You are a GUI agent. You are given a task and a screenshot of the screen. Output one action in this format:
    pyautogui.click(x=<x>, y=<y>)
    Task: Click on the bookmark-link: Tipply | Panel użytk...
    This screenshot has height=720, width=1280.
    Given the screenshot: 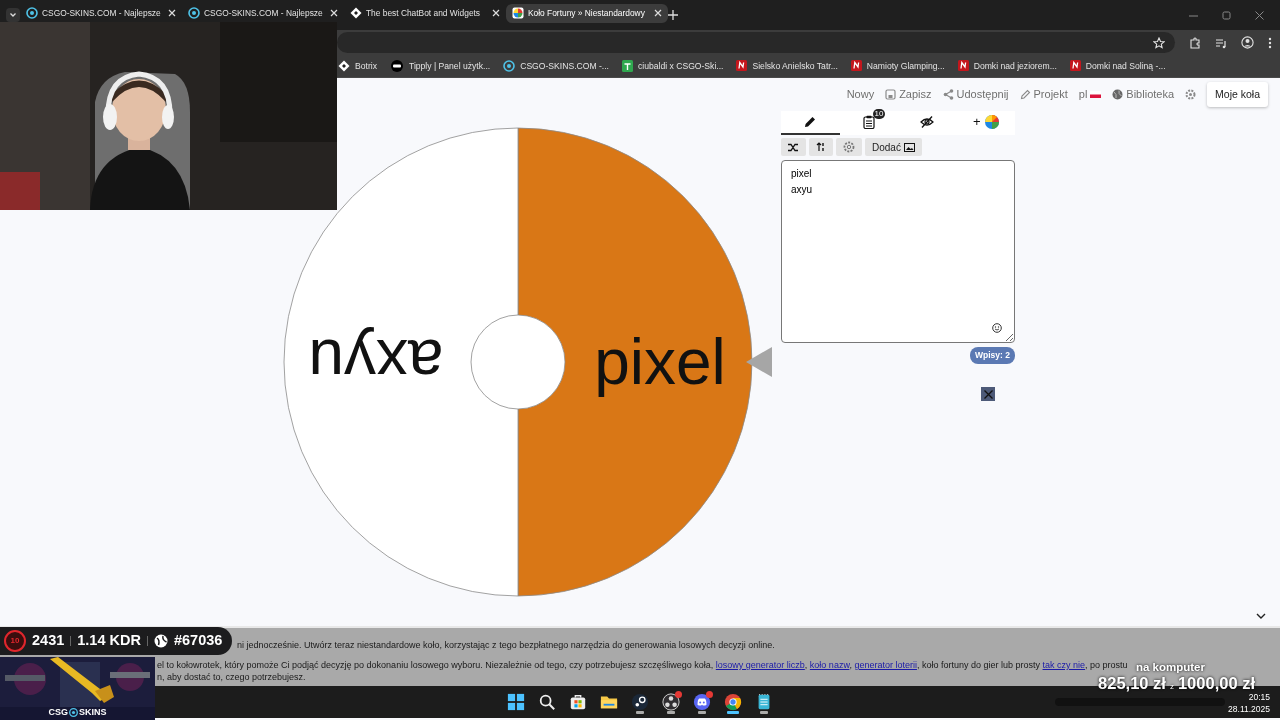 What is the action you would take?
    pyautogui.click(x=449, y=66)
    